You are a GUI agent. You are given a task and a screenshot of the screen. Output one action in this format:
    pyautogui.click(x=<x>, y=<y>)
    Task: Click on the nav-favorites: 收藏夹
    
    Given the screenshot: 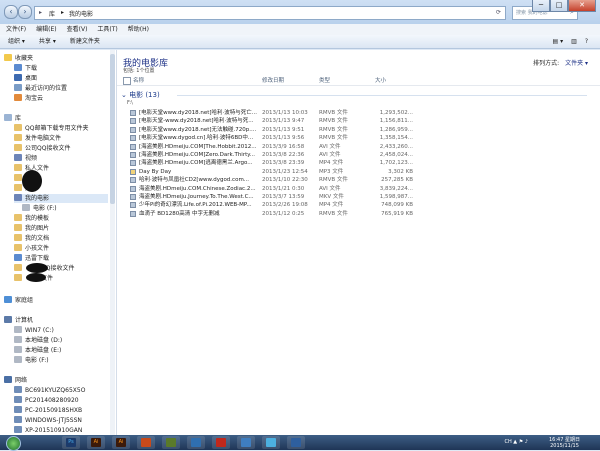 What is the action you would take?
    pyautogui.click(x=18, y=58)
    